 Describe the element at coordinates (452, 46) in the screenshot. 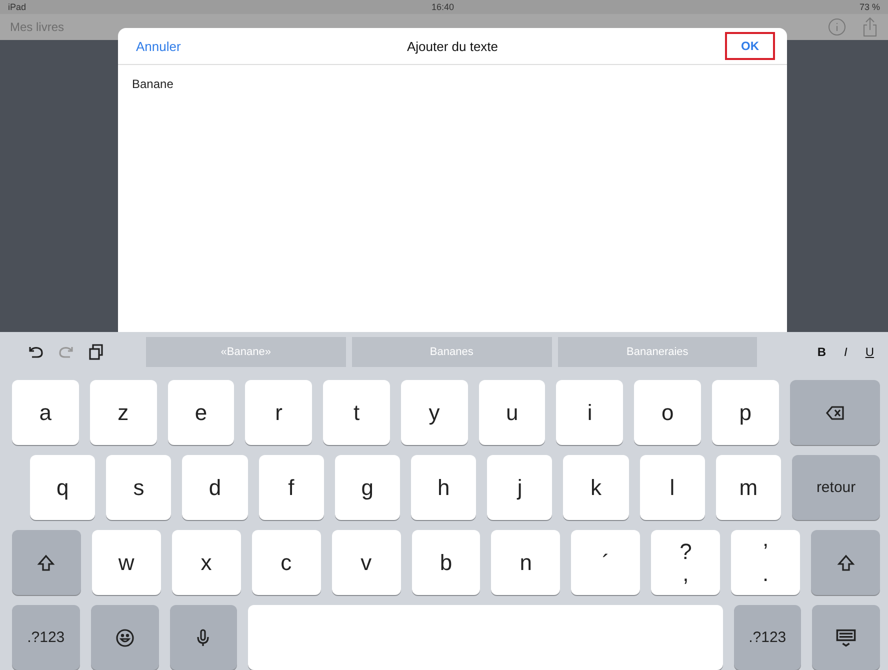

I see `dialog-title: Ajouter du texte` at that location.